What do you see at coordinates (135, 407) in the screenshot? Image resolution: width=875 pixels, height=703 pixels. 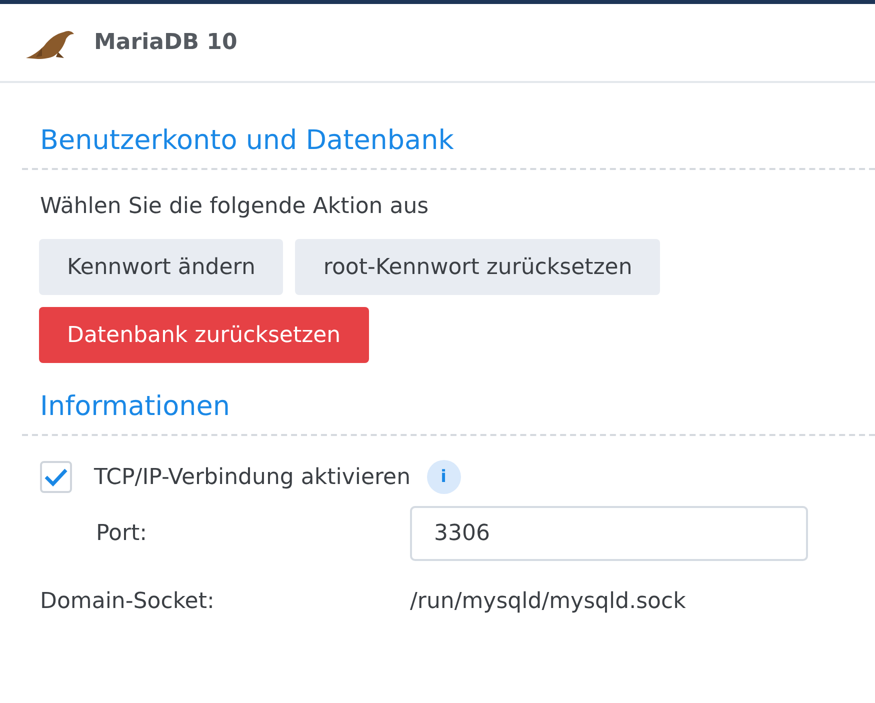 I see `section-title: Informationen` at bounding box center [135, 407].